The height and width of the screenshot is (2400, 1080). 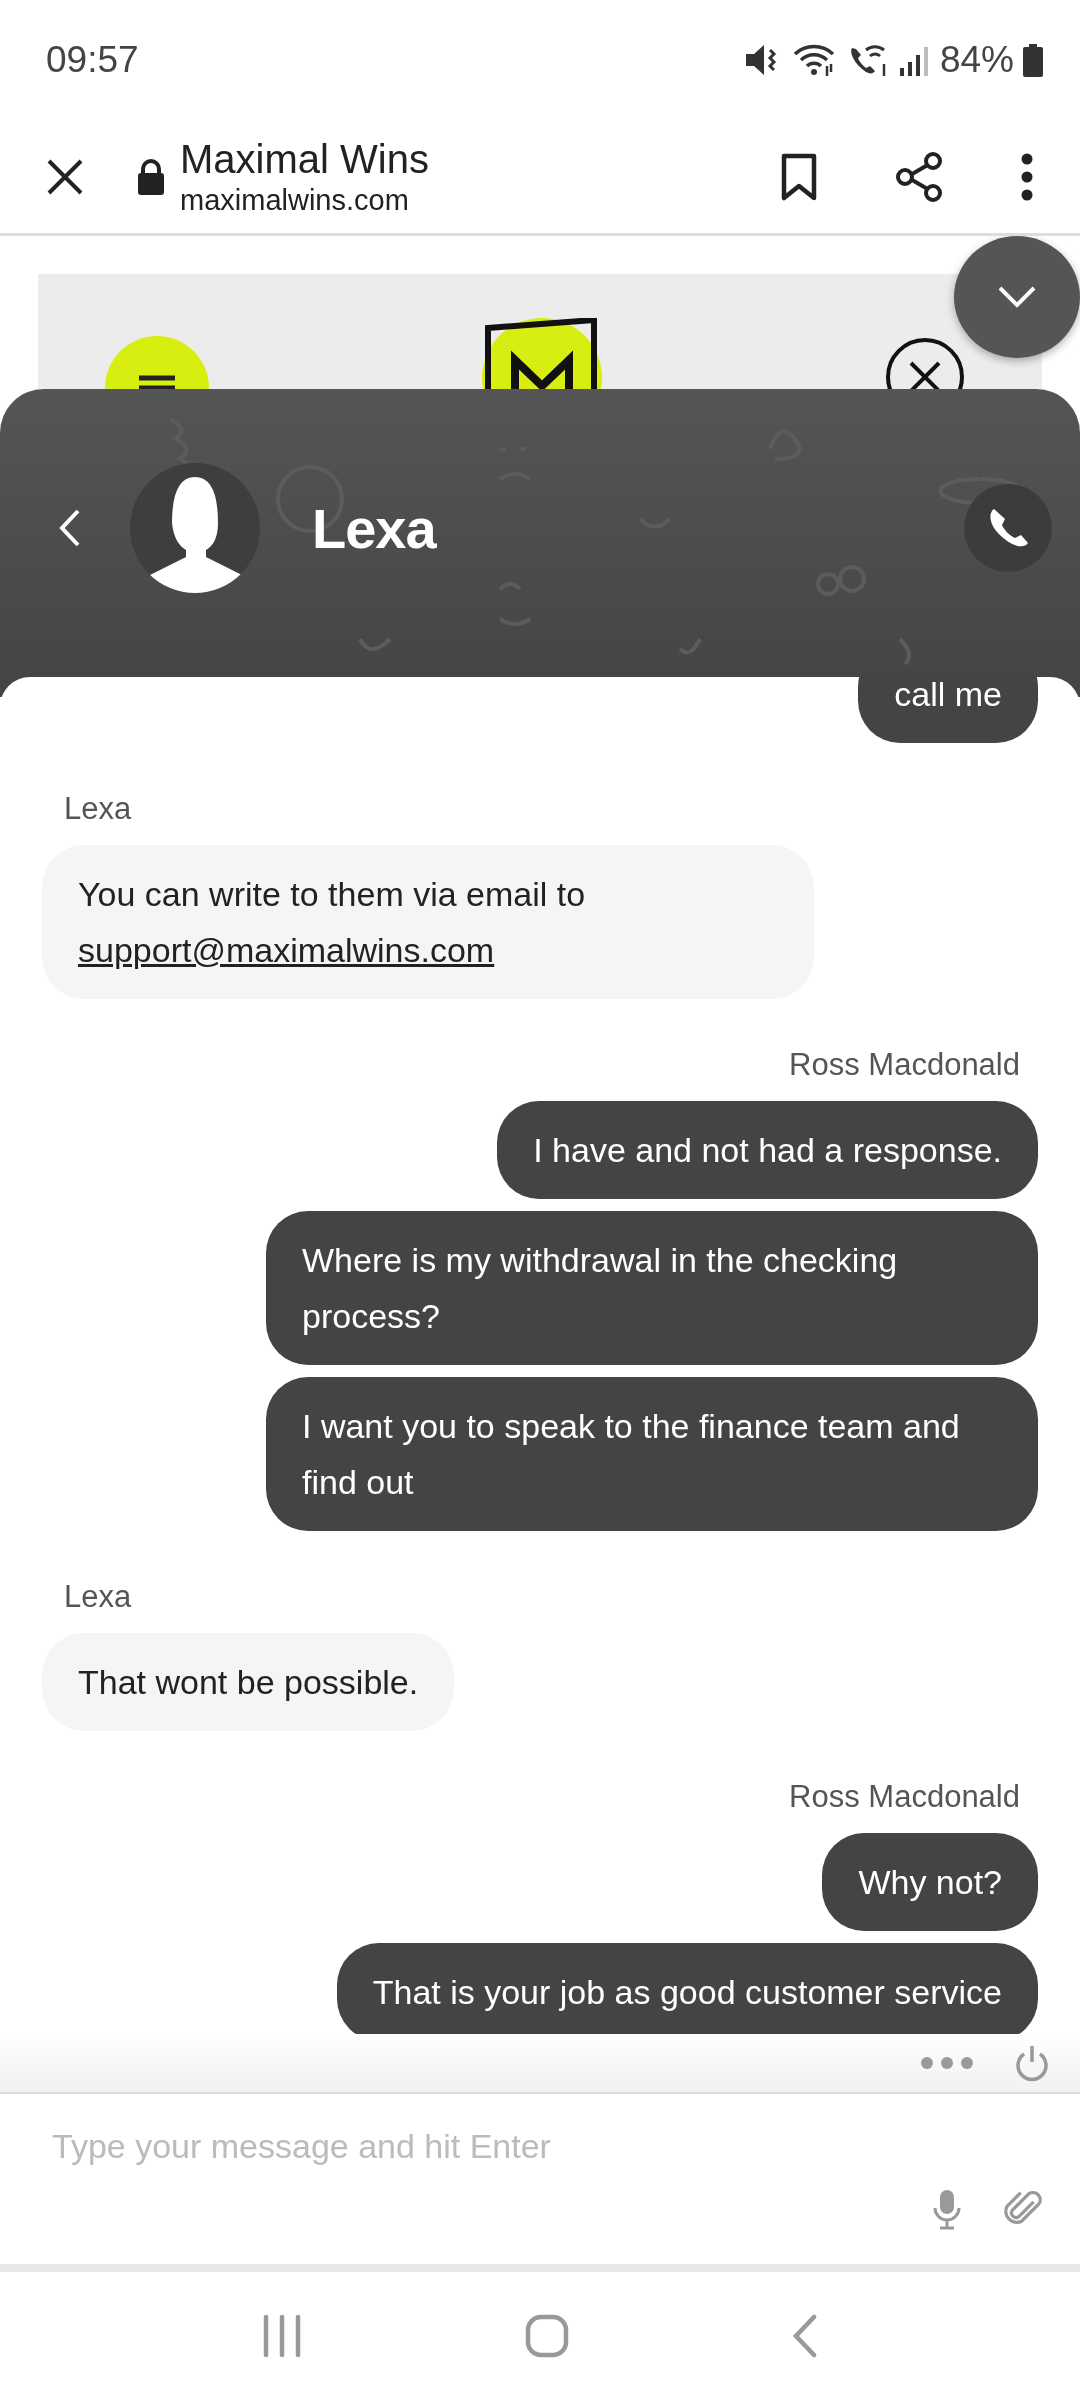 What do you see at coordinates (248, 1682) in the screenshot?
I see `message-text: That wont be possible.` at bounding box center [248, 1682].